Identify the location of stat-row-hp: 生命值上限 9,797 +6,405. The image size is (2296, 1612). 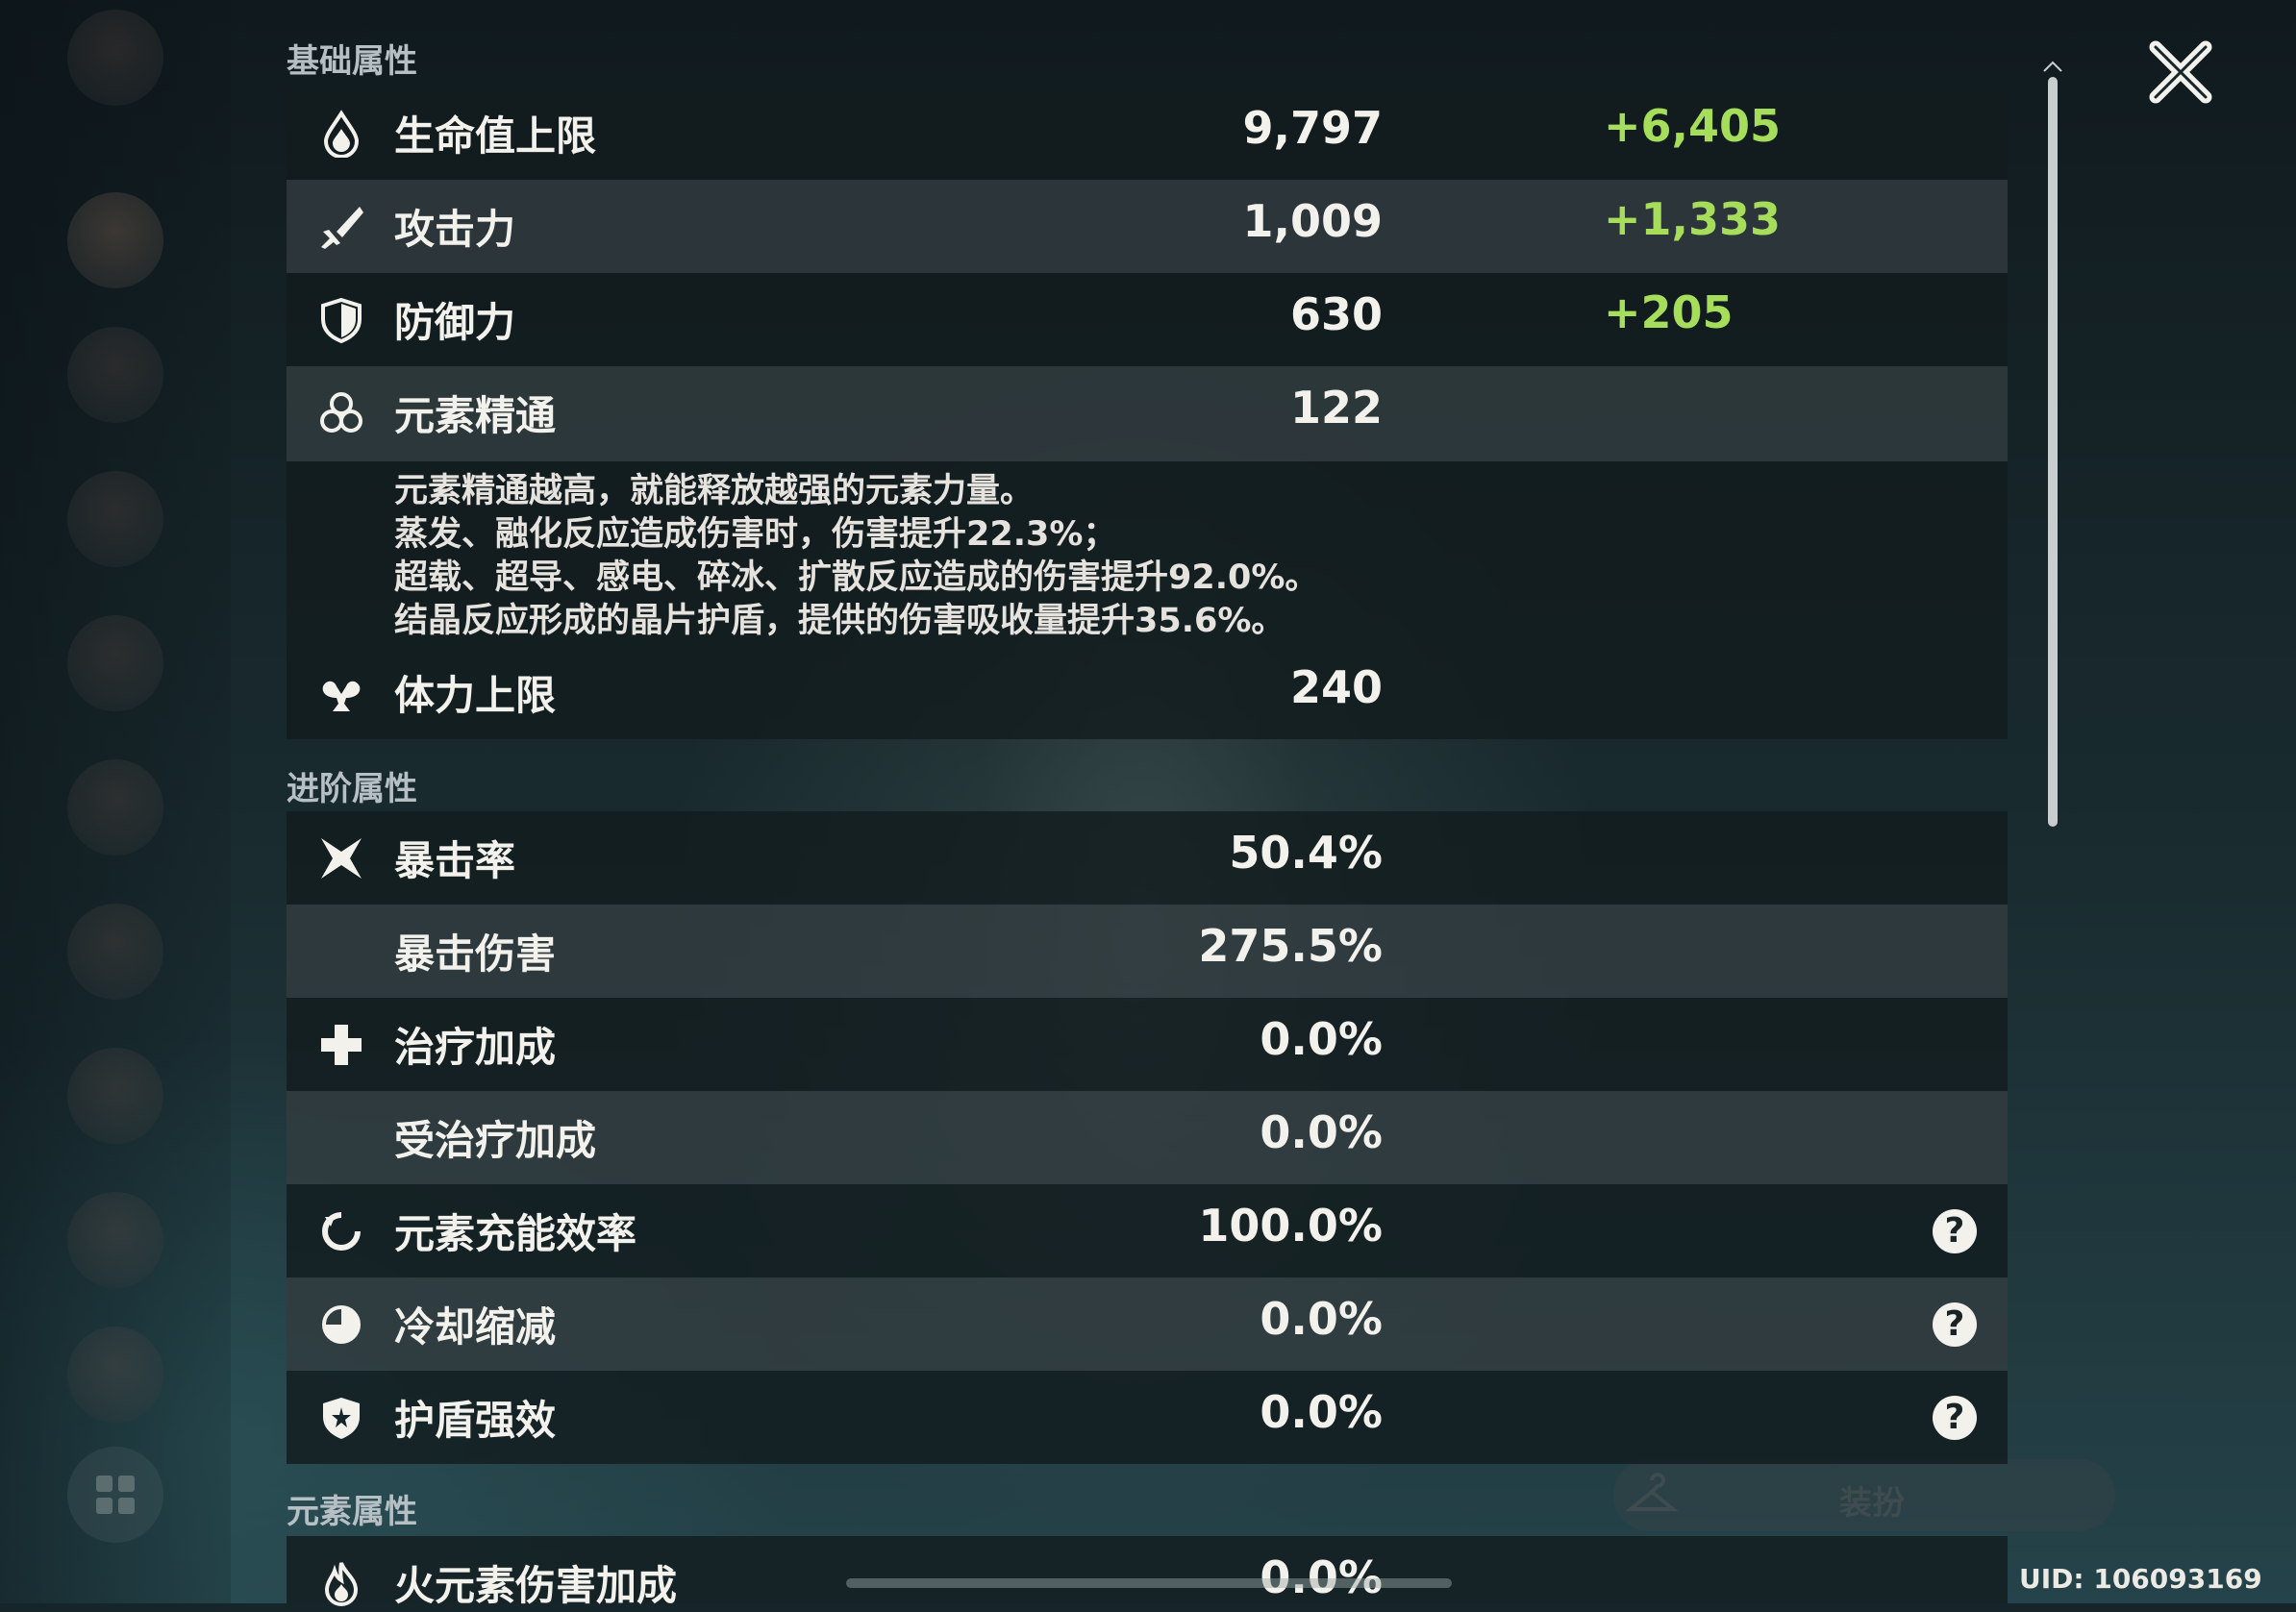
(1147, 133).